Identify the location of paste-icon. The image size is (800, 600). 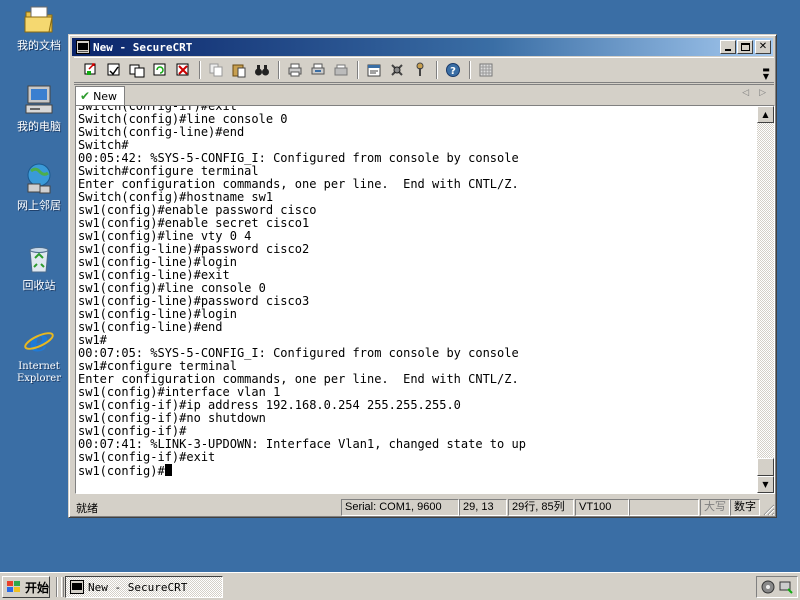
(239, 71).